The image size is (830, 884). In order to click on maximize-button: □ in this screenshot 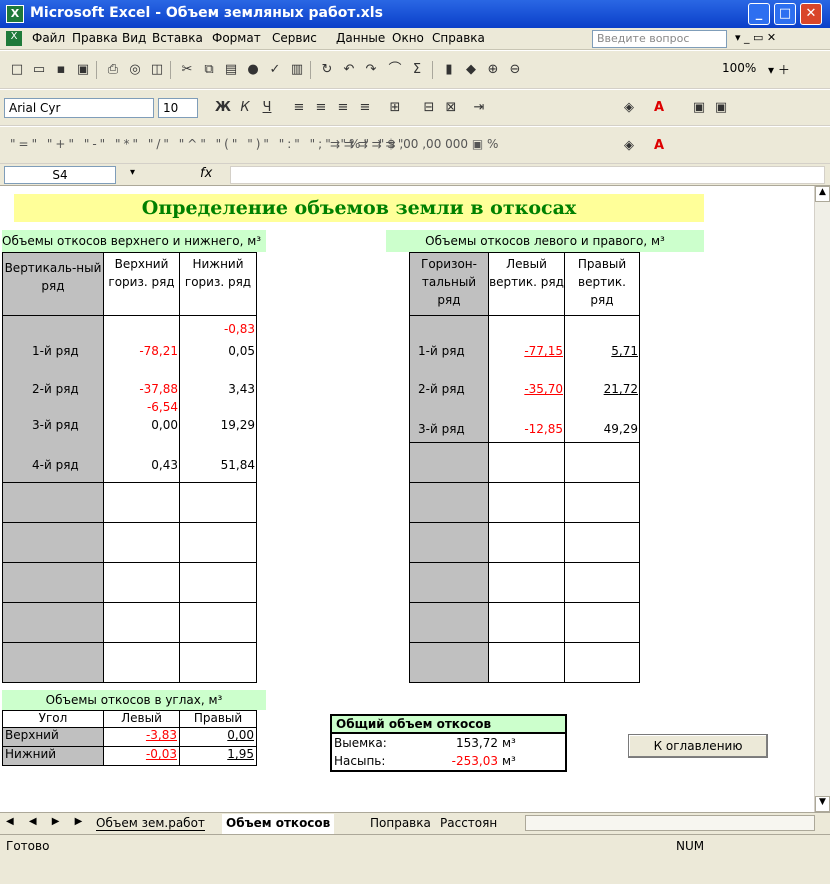, I will do `click(785, 14)`.